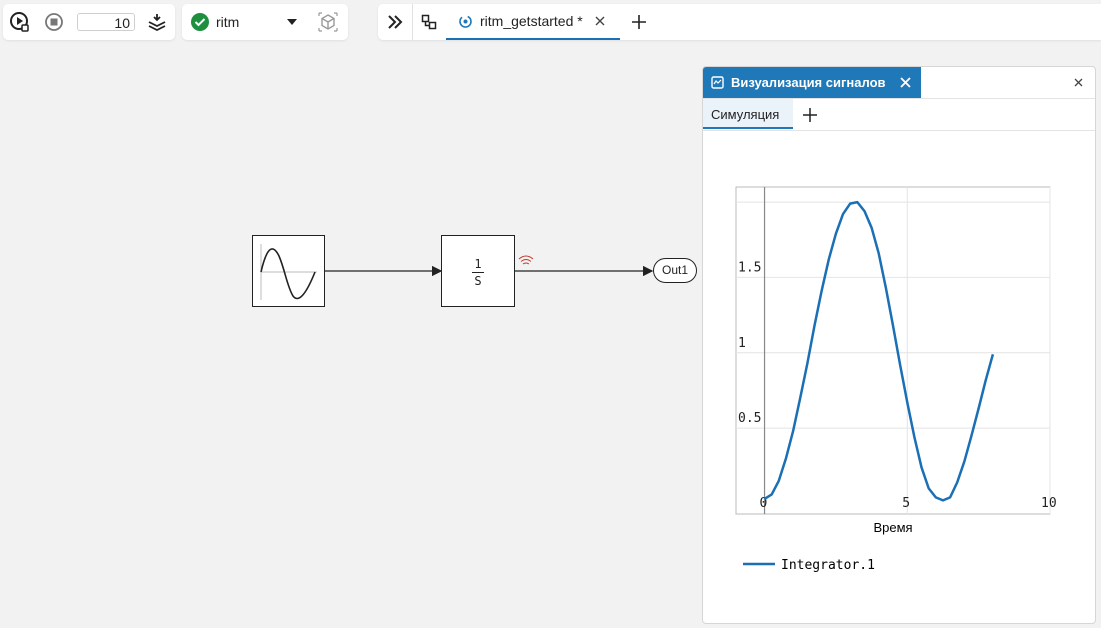  I want to click on x-tick-label: 5, so click(906, 503).